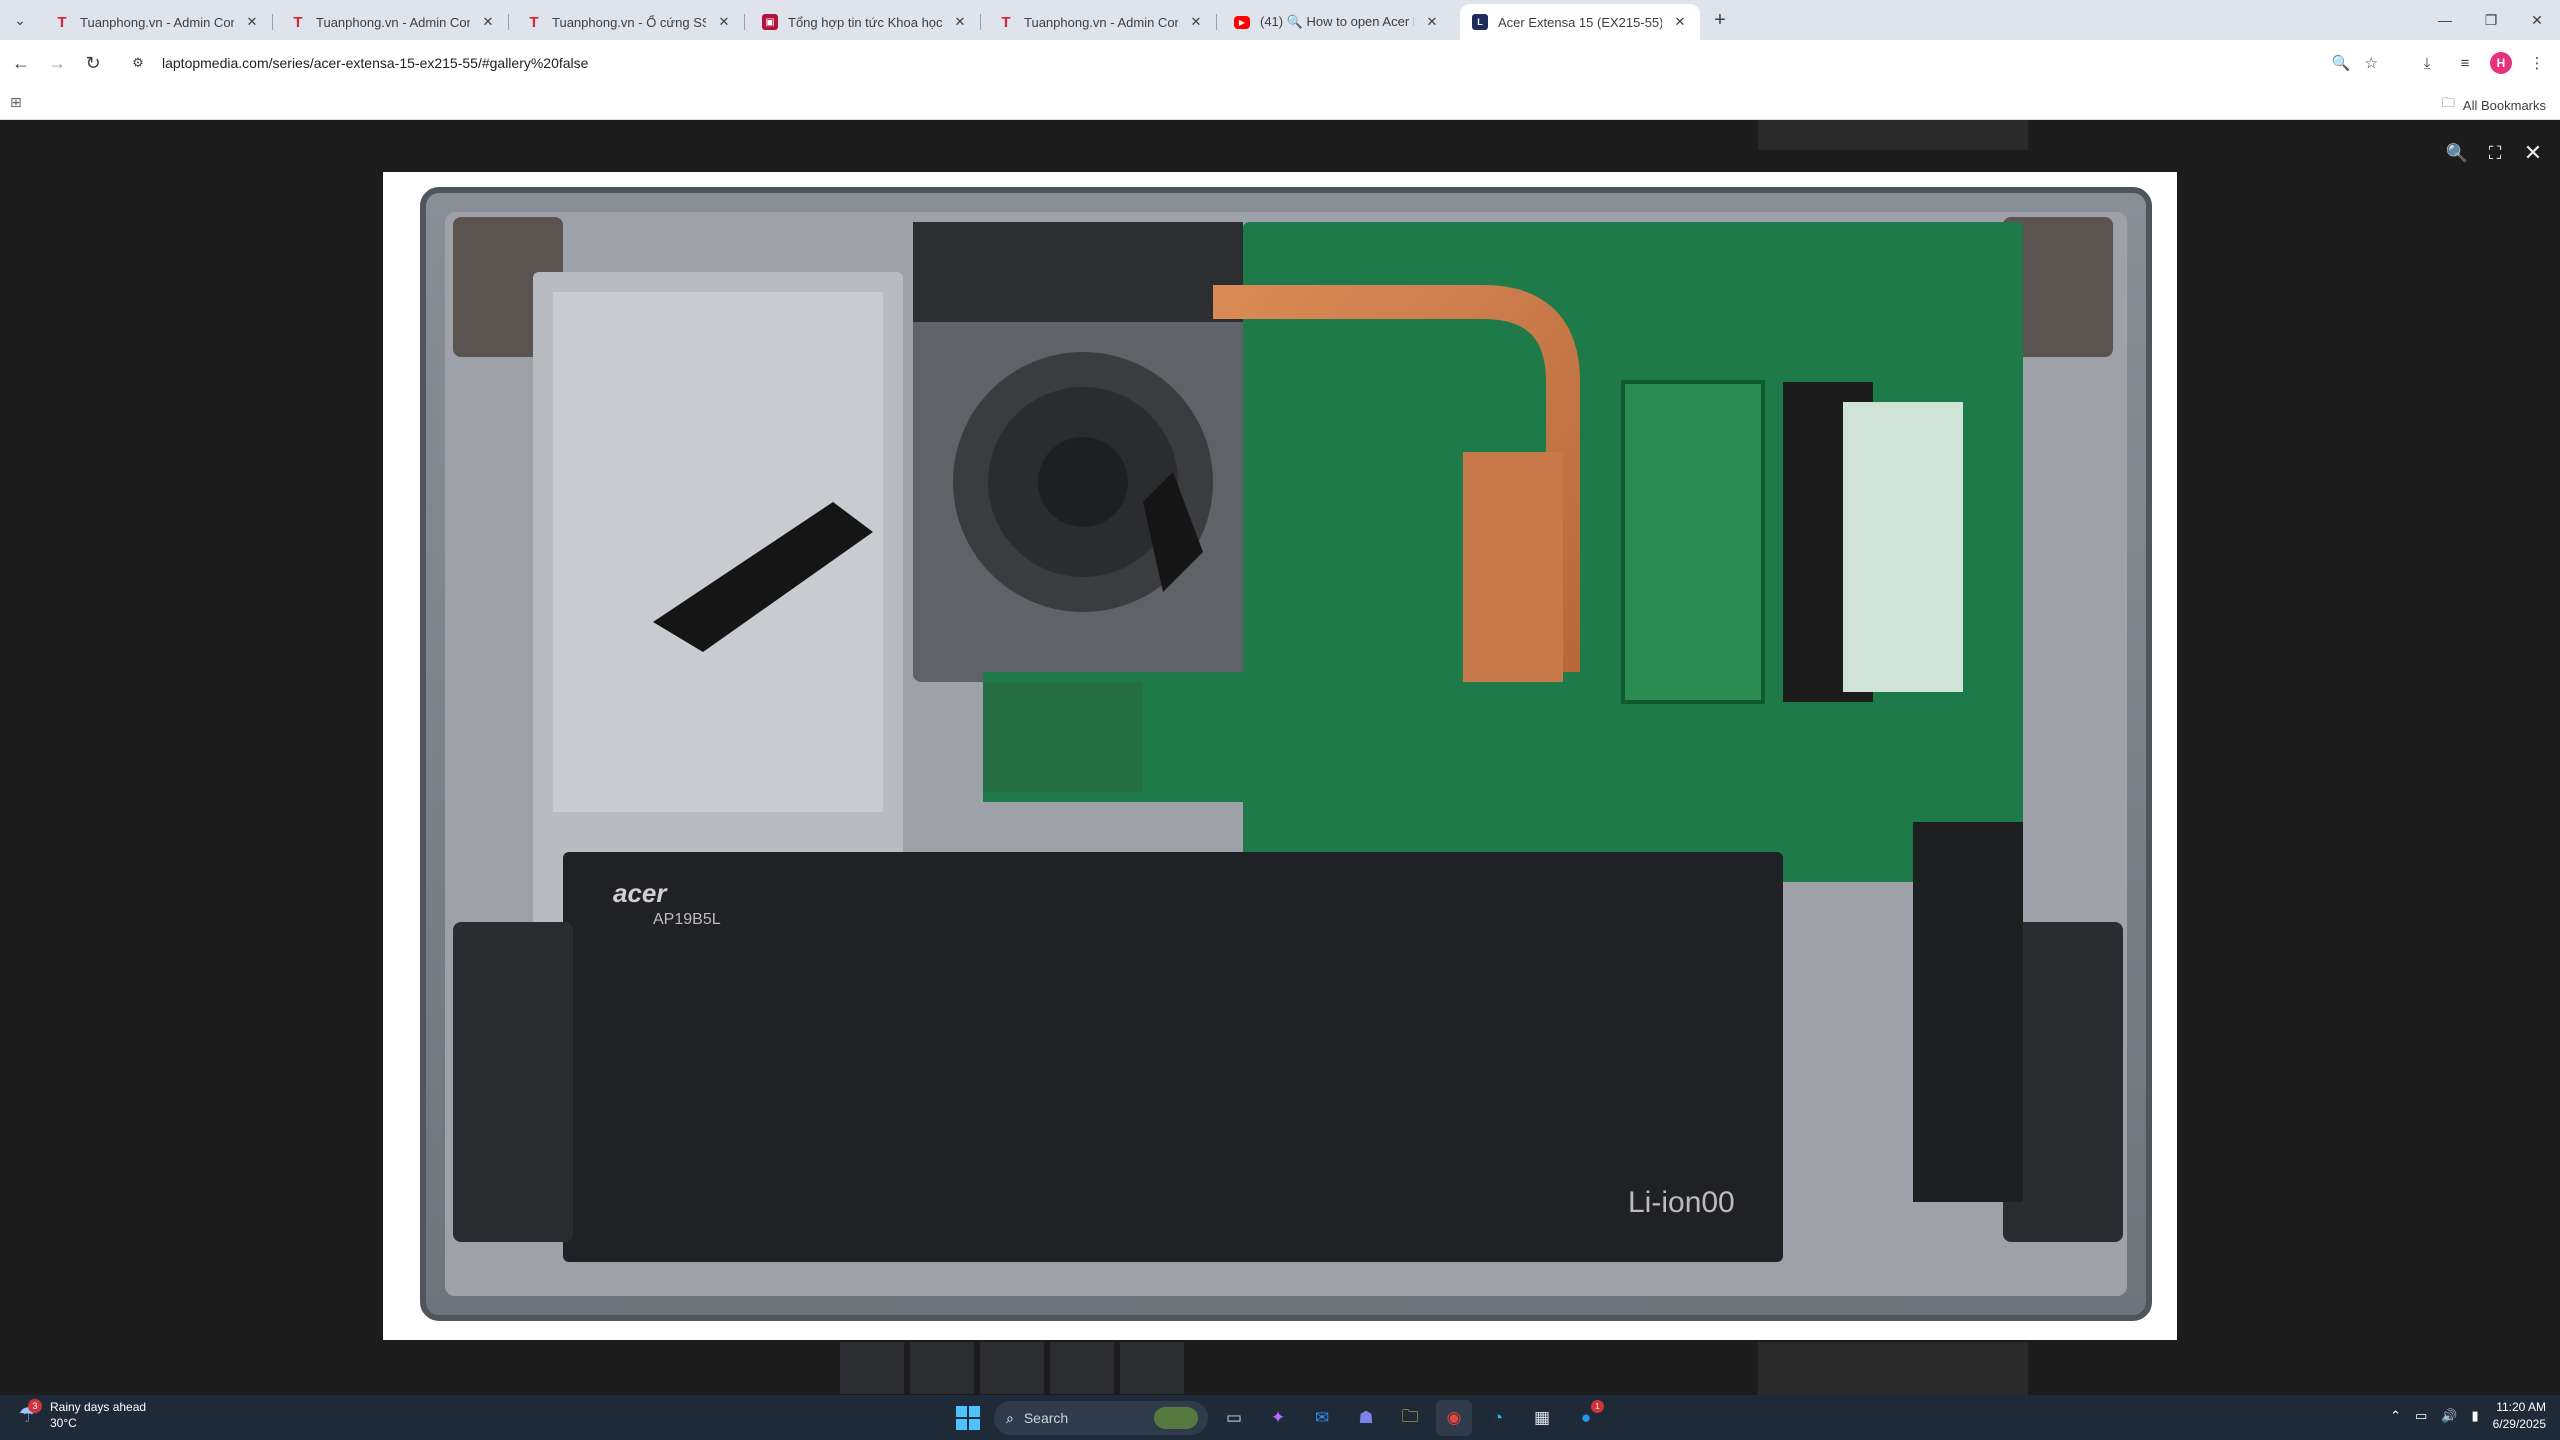  I want to click on network-icon: ▭, so click(2421, 1416).